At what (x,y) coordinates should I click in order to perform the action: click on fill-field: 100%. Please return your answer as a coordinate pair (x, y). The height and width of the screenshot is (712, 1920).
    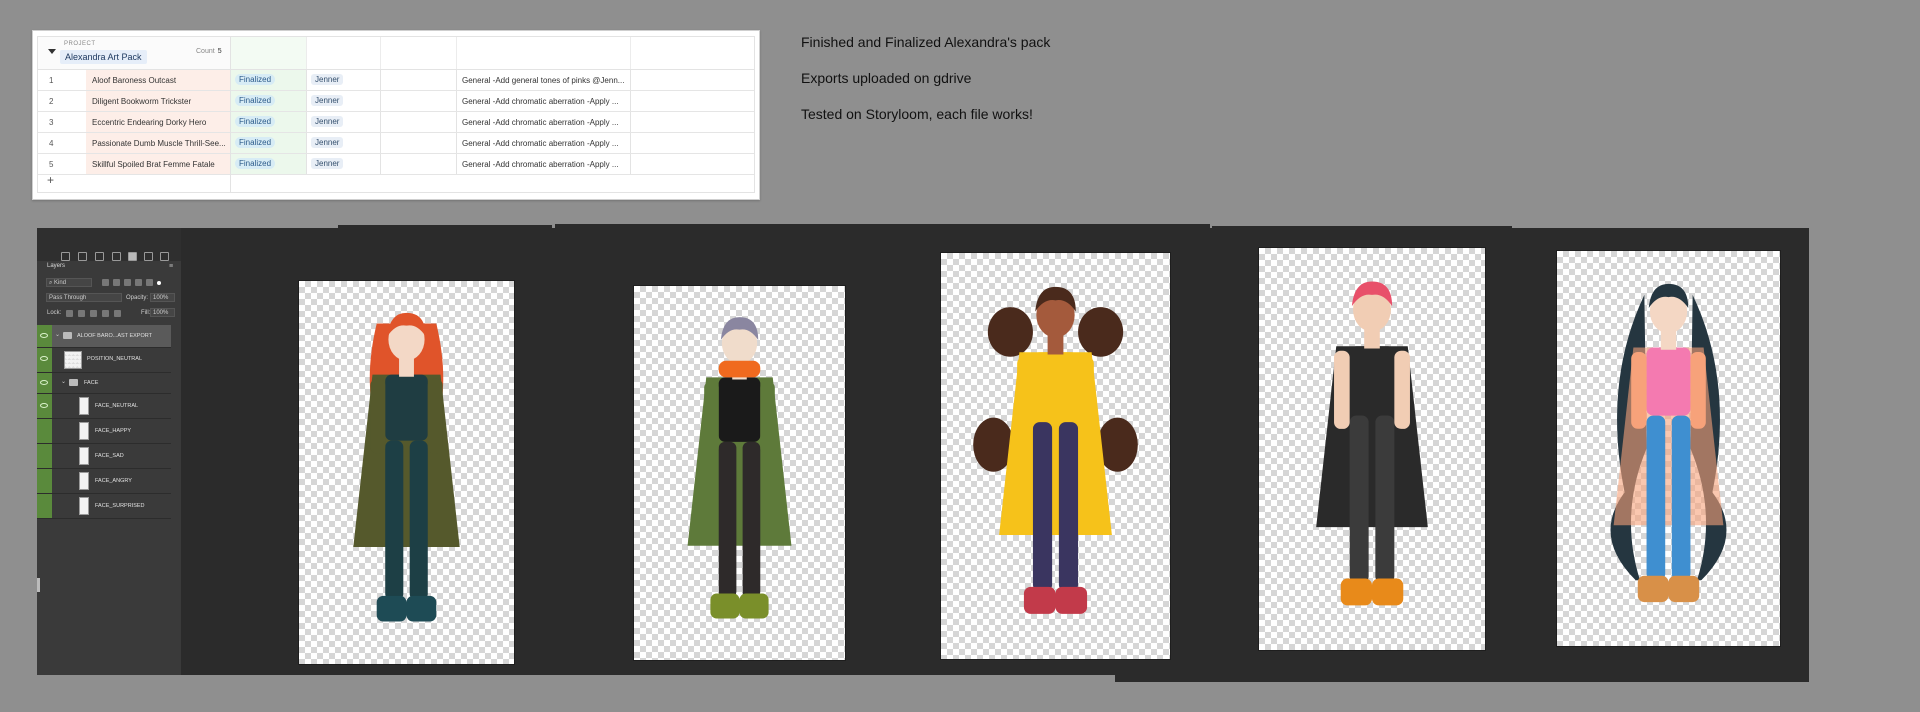
    Looking at the image, I should click on (162, 312).